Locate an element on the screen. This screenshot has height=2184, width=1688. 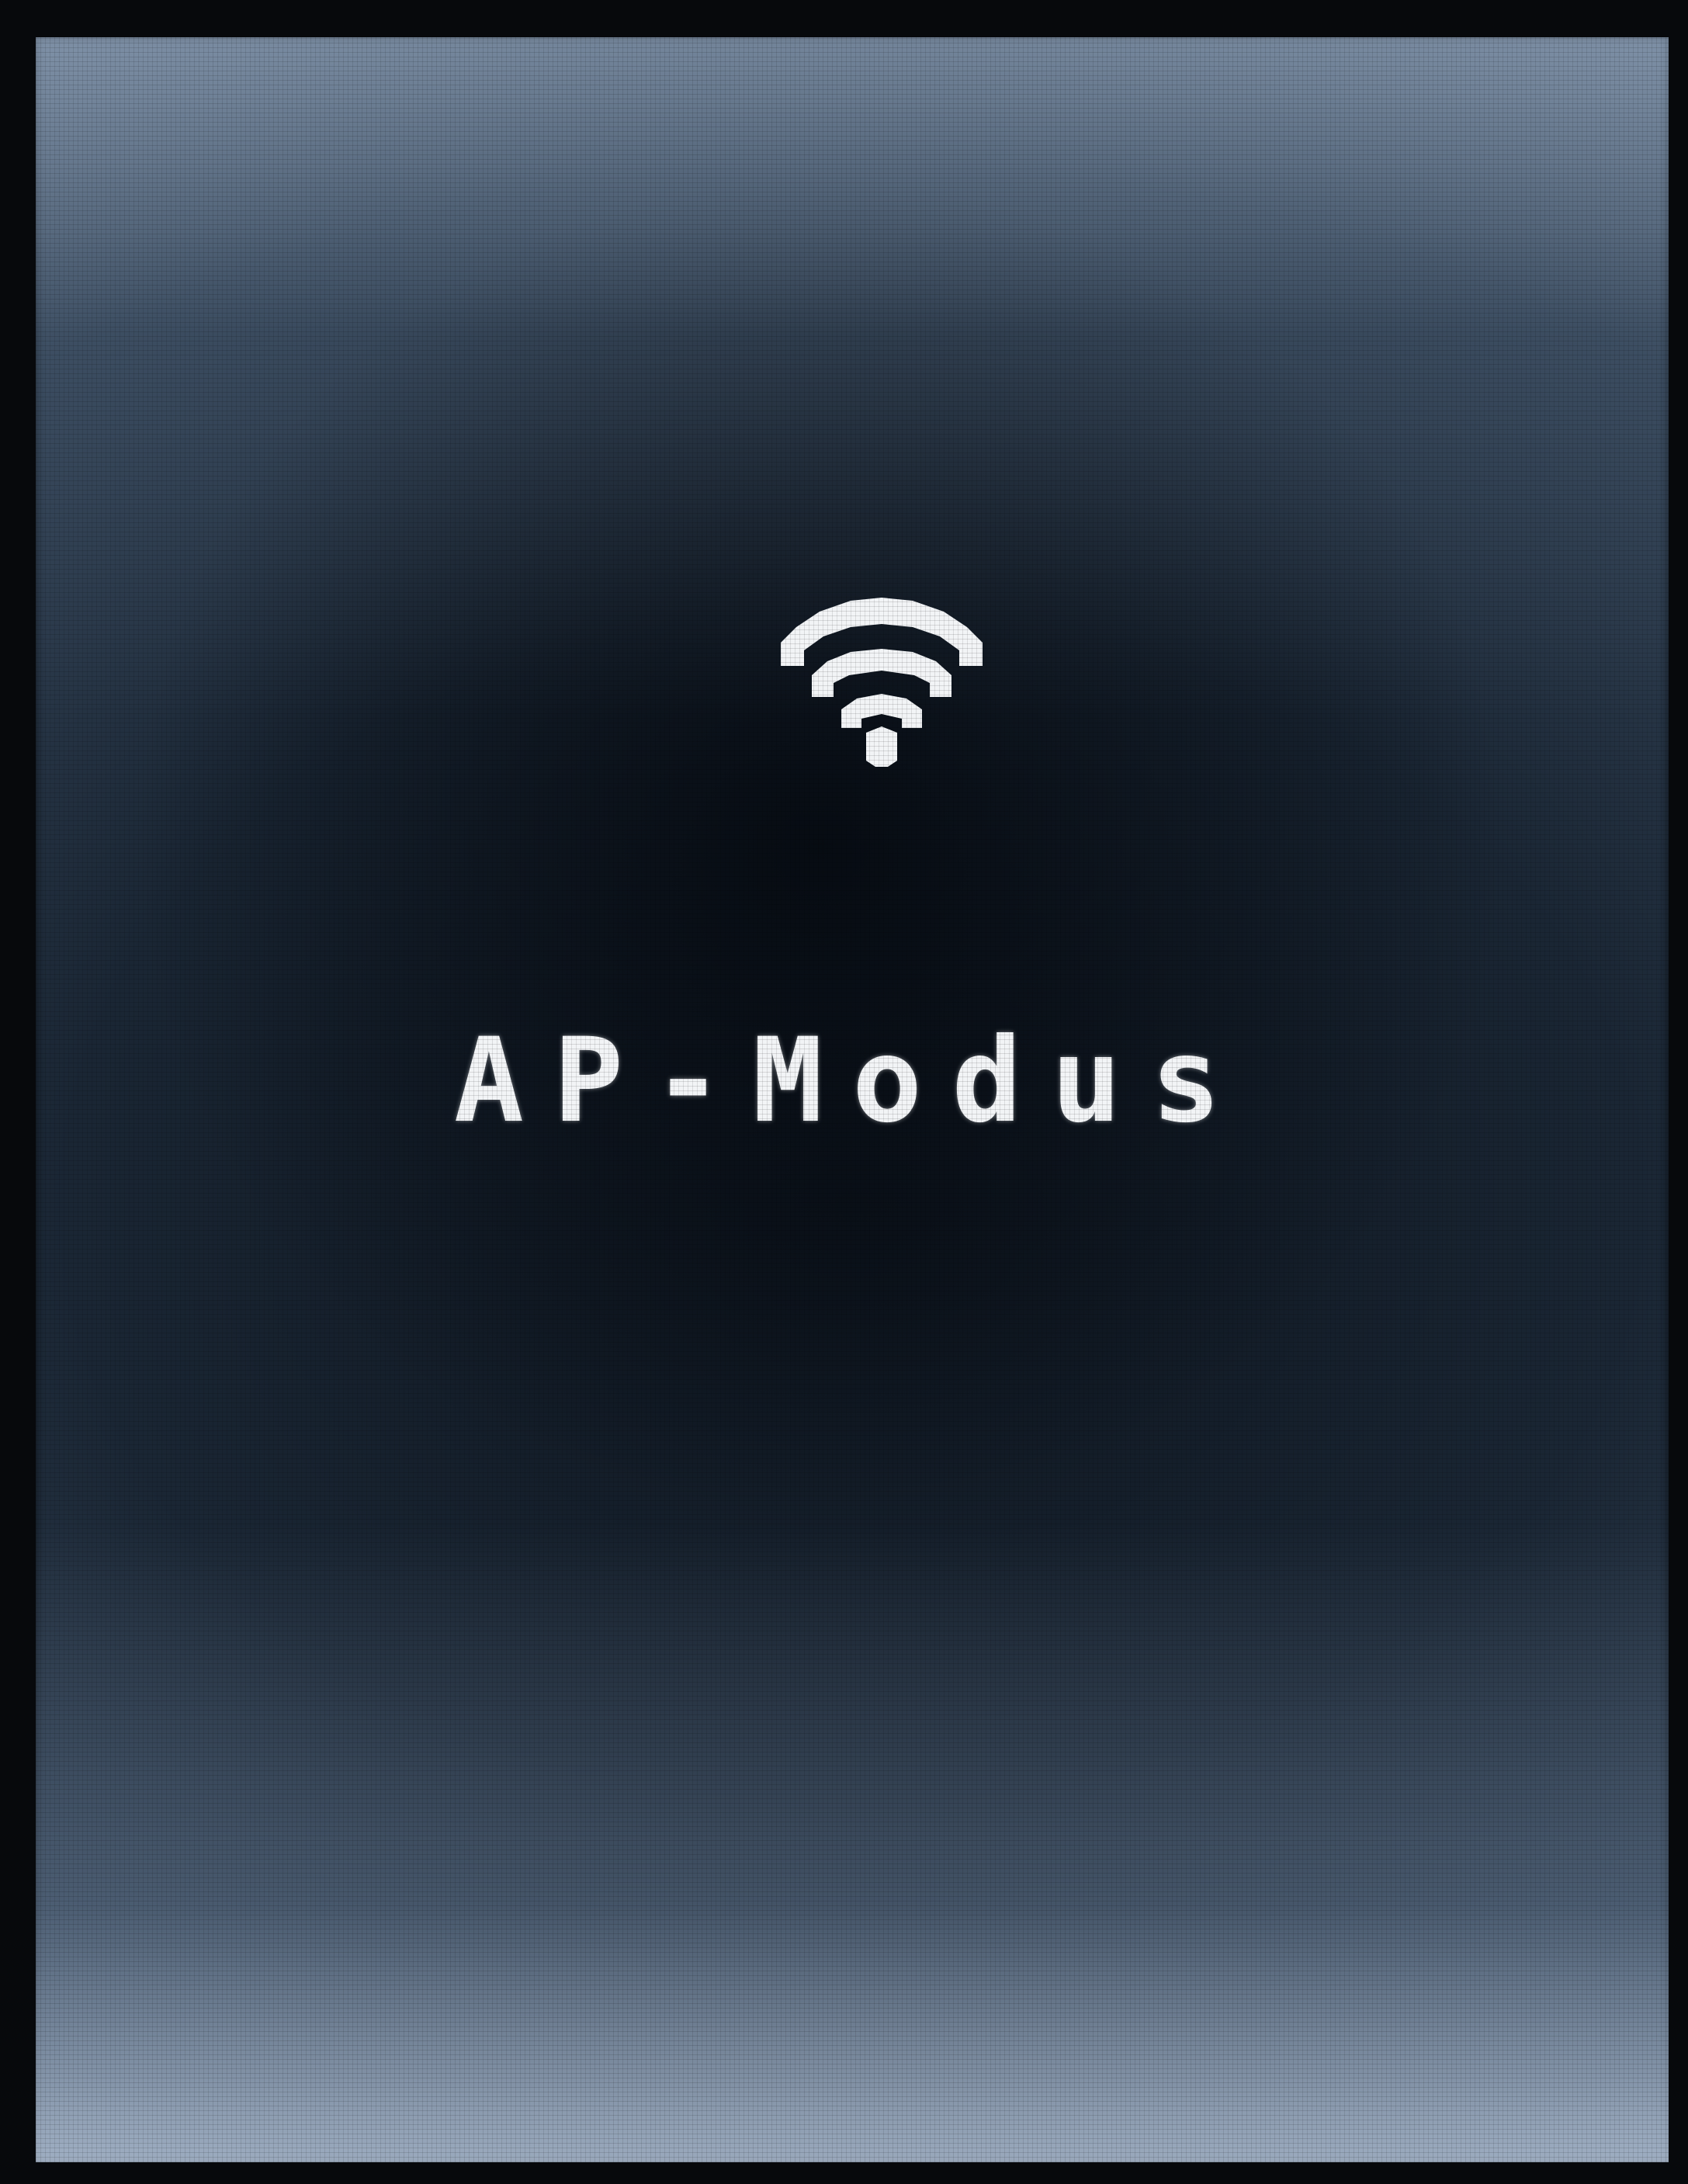
mode-title: AP-Modus is located at coordinates (852, 1082).